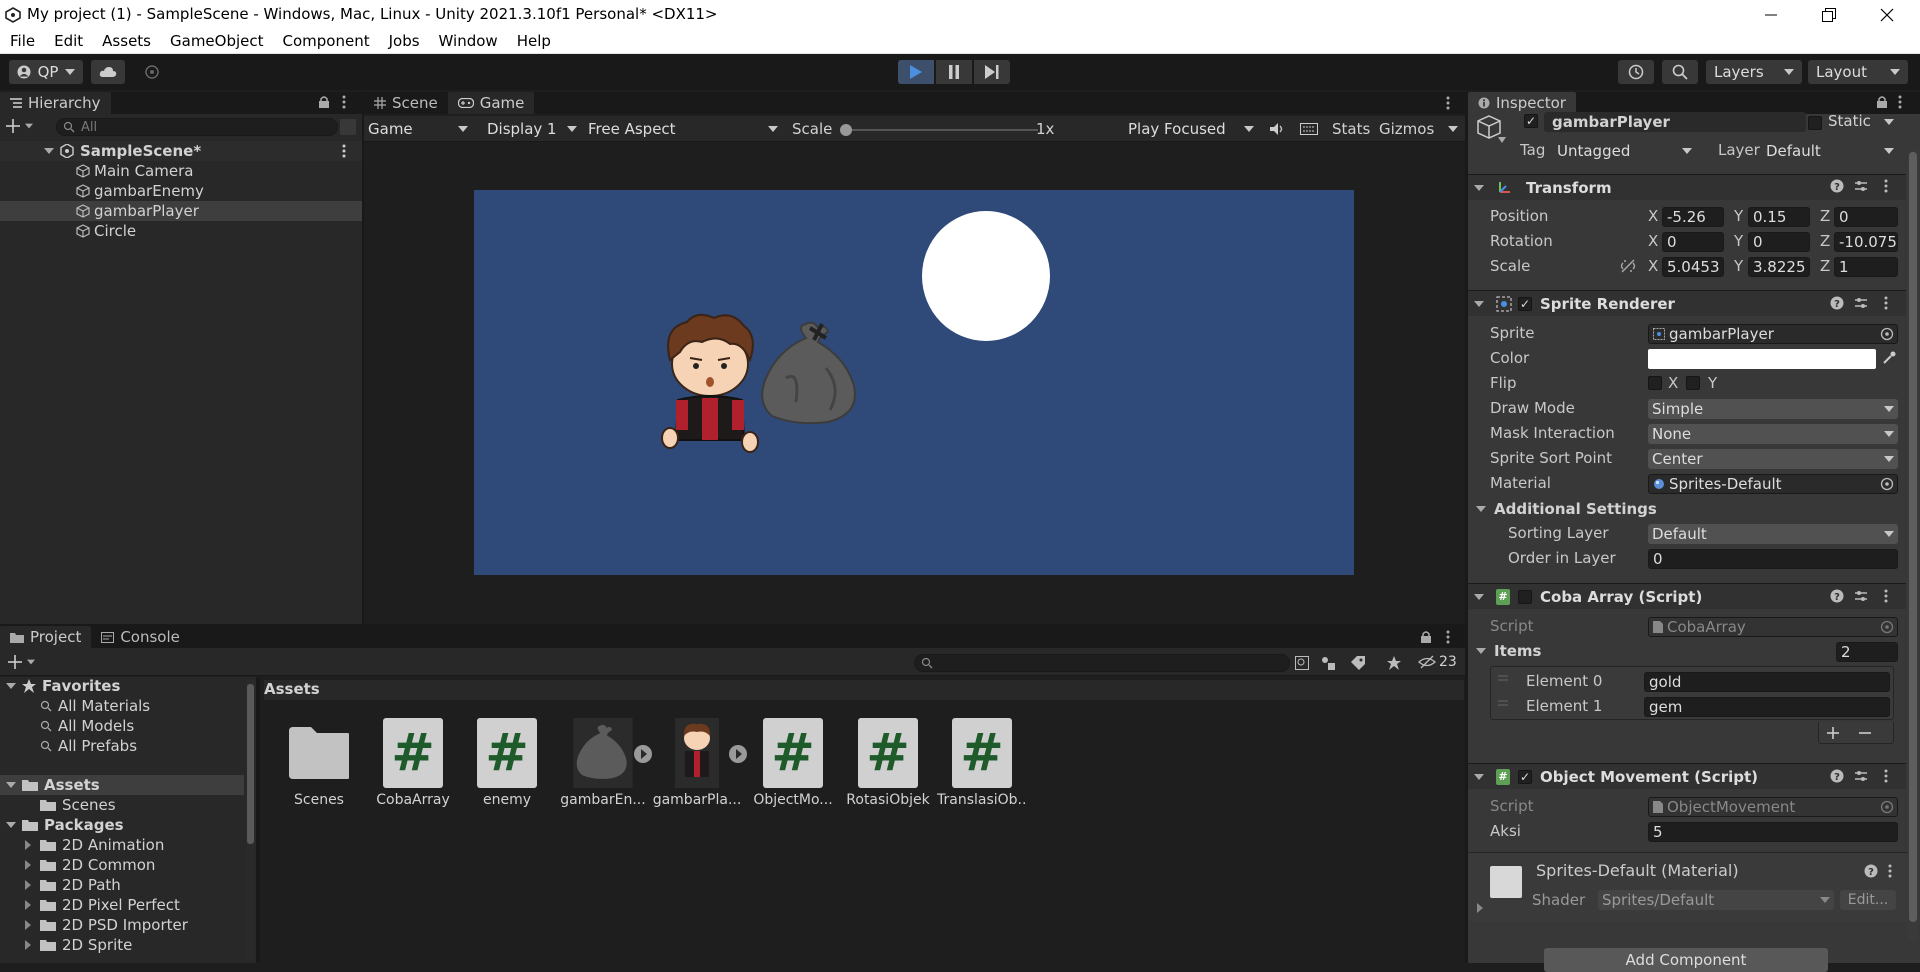 The image size is (1920, 972). I want to click on tab-hierarchy: Hierarchy, so click(55, 103).